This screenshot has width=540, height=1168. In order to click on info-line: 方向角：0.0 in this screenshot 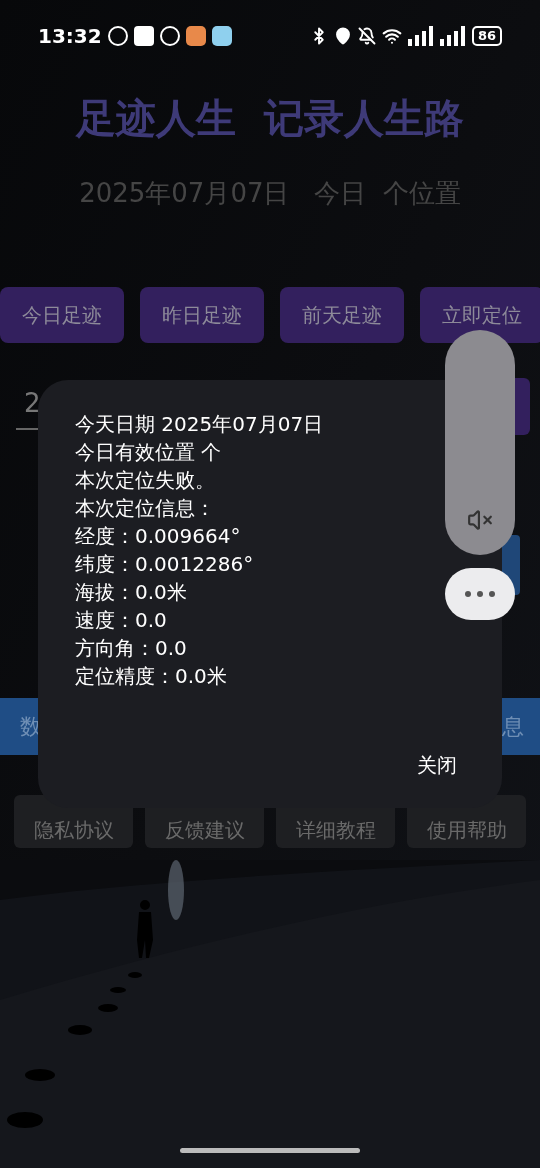, I will do `click(131, 648)`.